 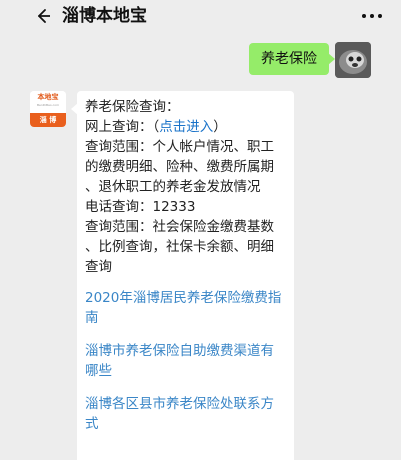 I want to click on article-link-text: 南, so click(x=92, y=318).